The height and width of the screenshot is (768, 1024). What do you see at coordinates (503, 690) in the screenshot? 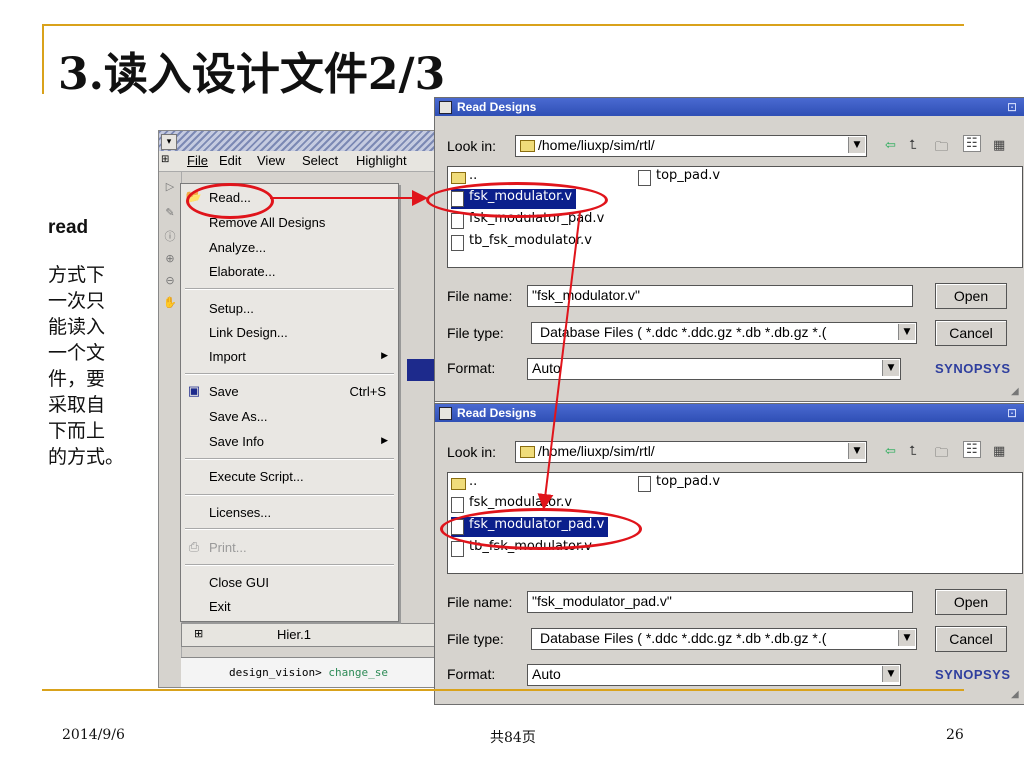
I see `footer-rule` at bounding box center [503, 690].